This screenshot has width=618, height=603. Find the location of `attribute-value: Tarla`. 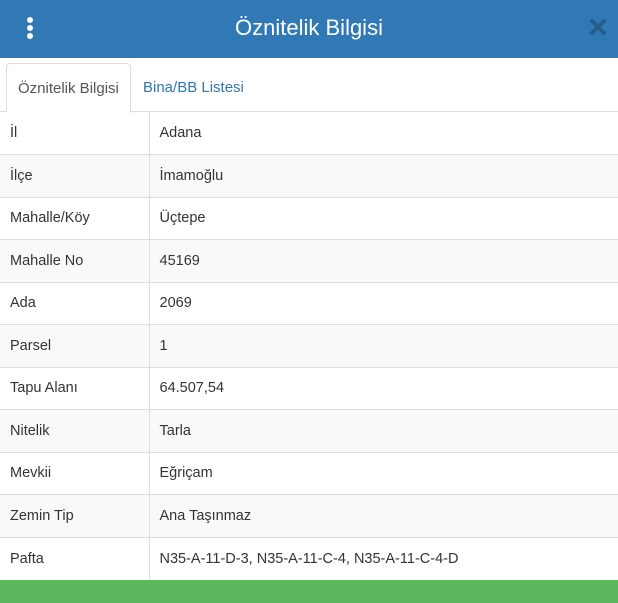

attribute-value: Tarla is located at coordinates (383, 430).